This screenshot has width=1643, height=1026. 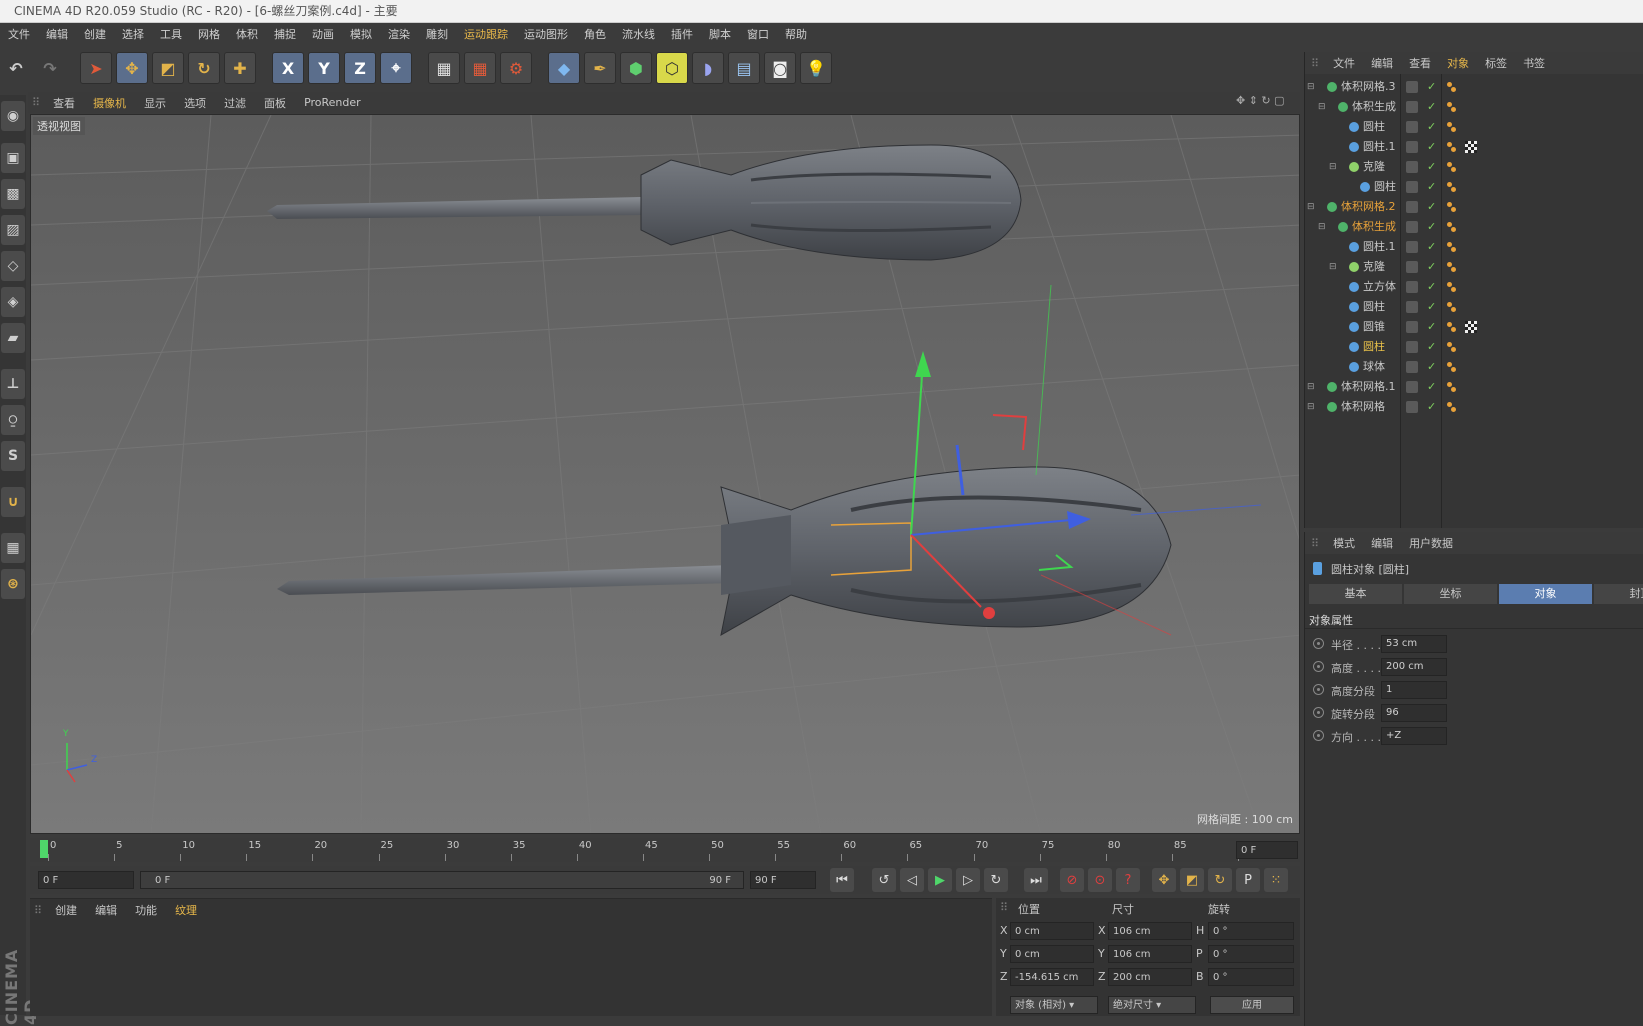 What do you see at coordinates (1100, 880) in the screenshot?
I see `autokeying-icon: ⊙` at bounding box center [1100, 880].